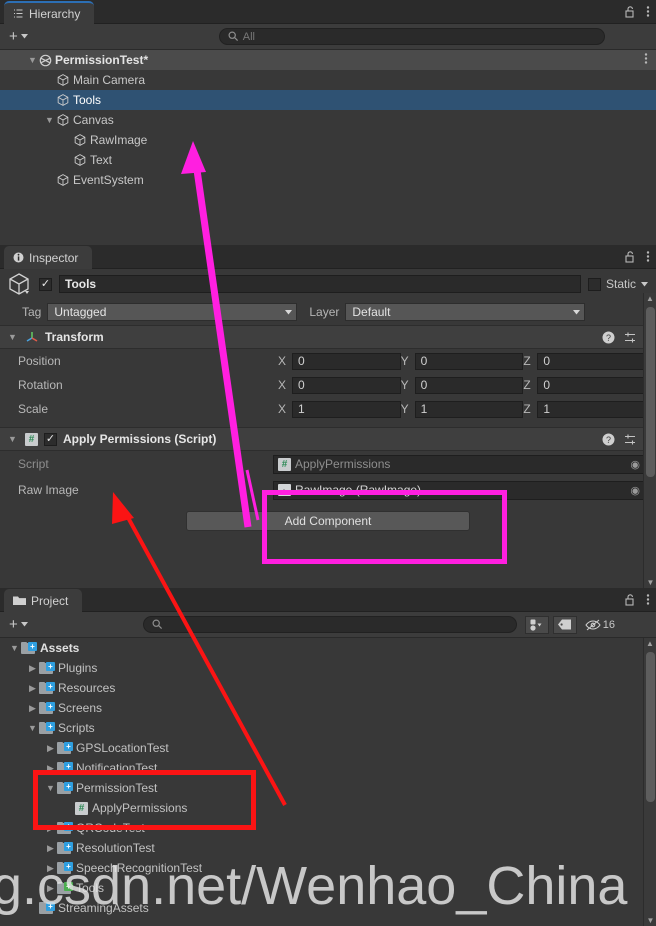 The image size is (656, 926). I want to click on hierarchy-row-text: Text, so click(328, 160).